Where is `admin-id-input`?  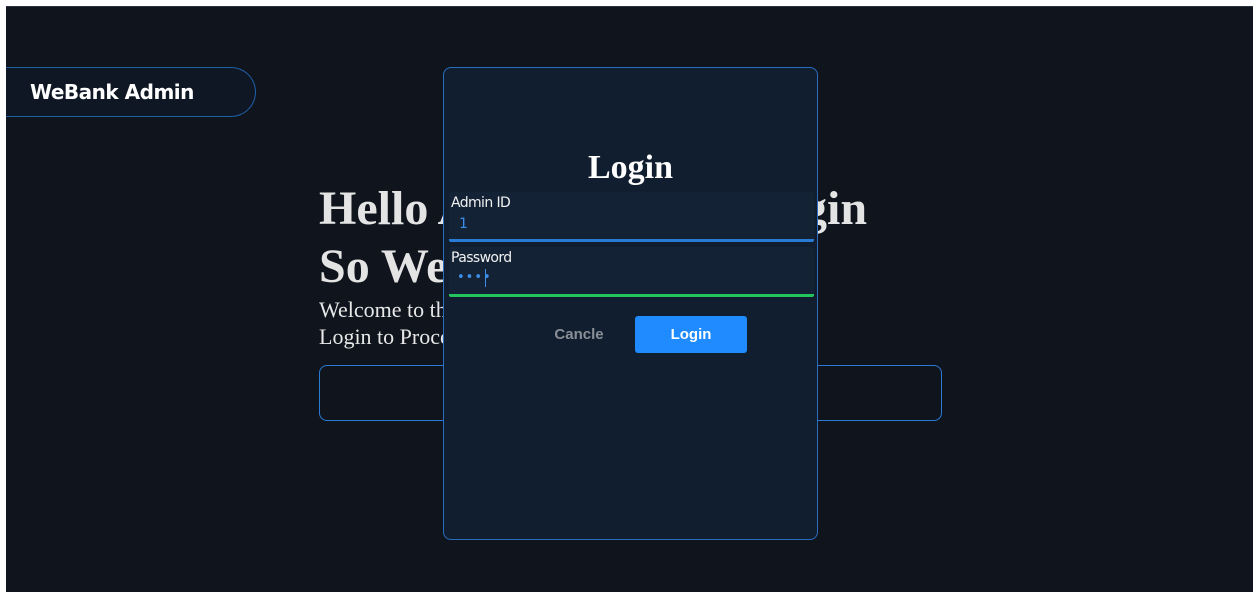
admin-id-input is located at coordinates (609, 224).